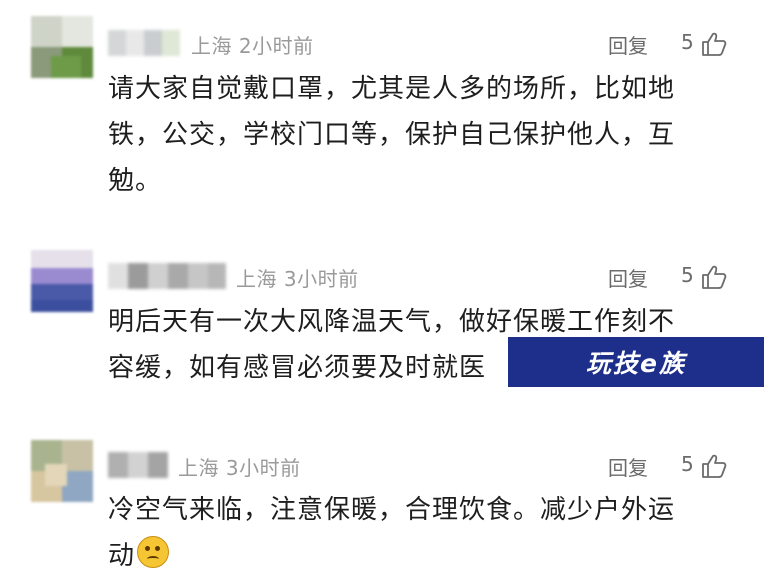  Describe the element at coordinates (392, 89) in the screenshot. I see `comment-text-line: 请大家自觉戴口罩，尤其是人多的场所，比如地` at that location.